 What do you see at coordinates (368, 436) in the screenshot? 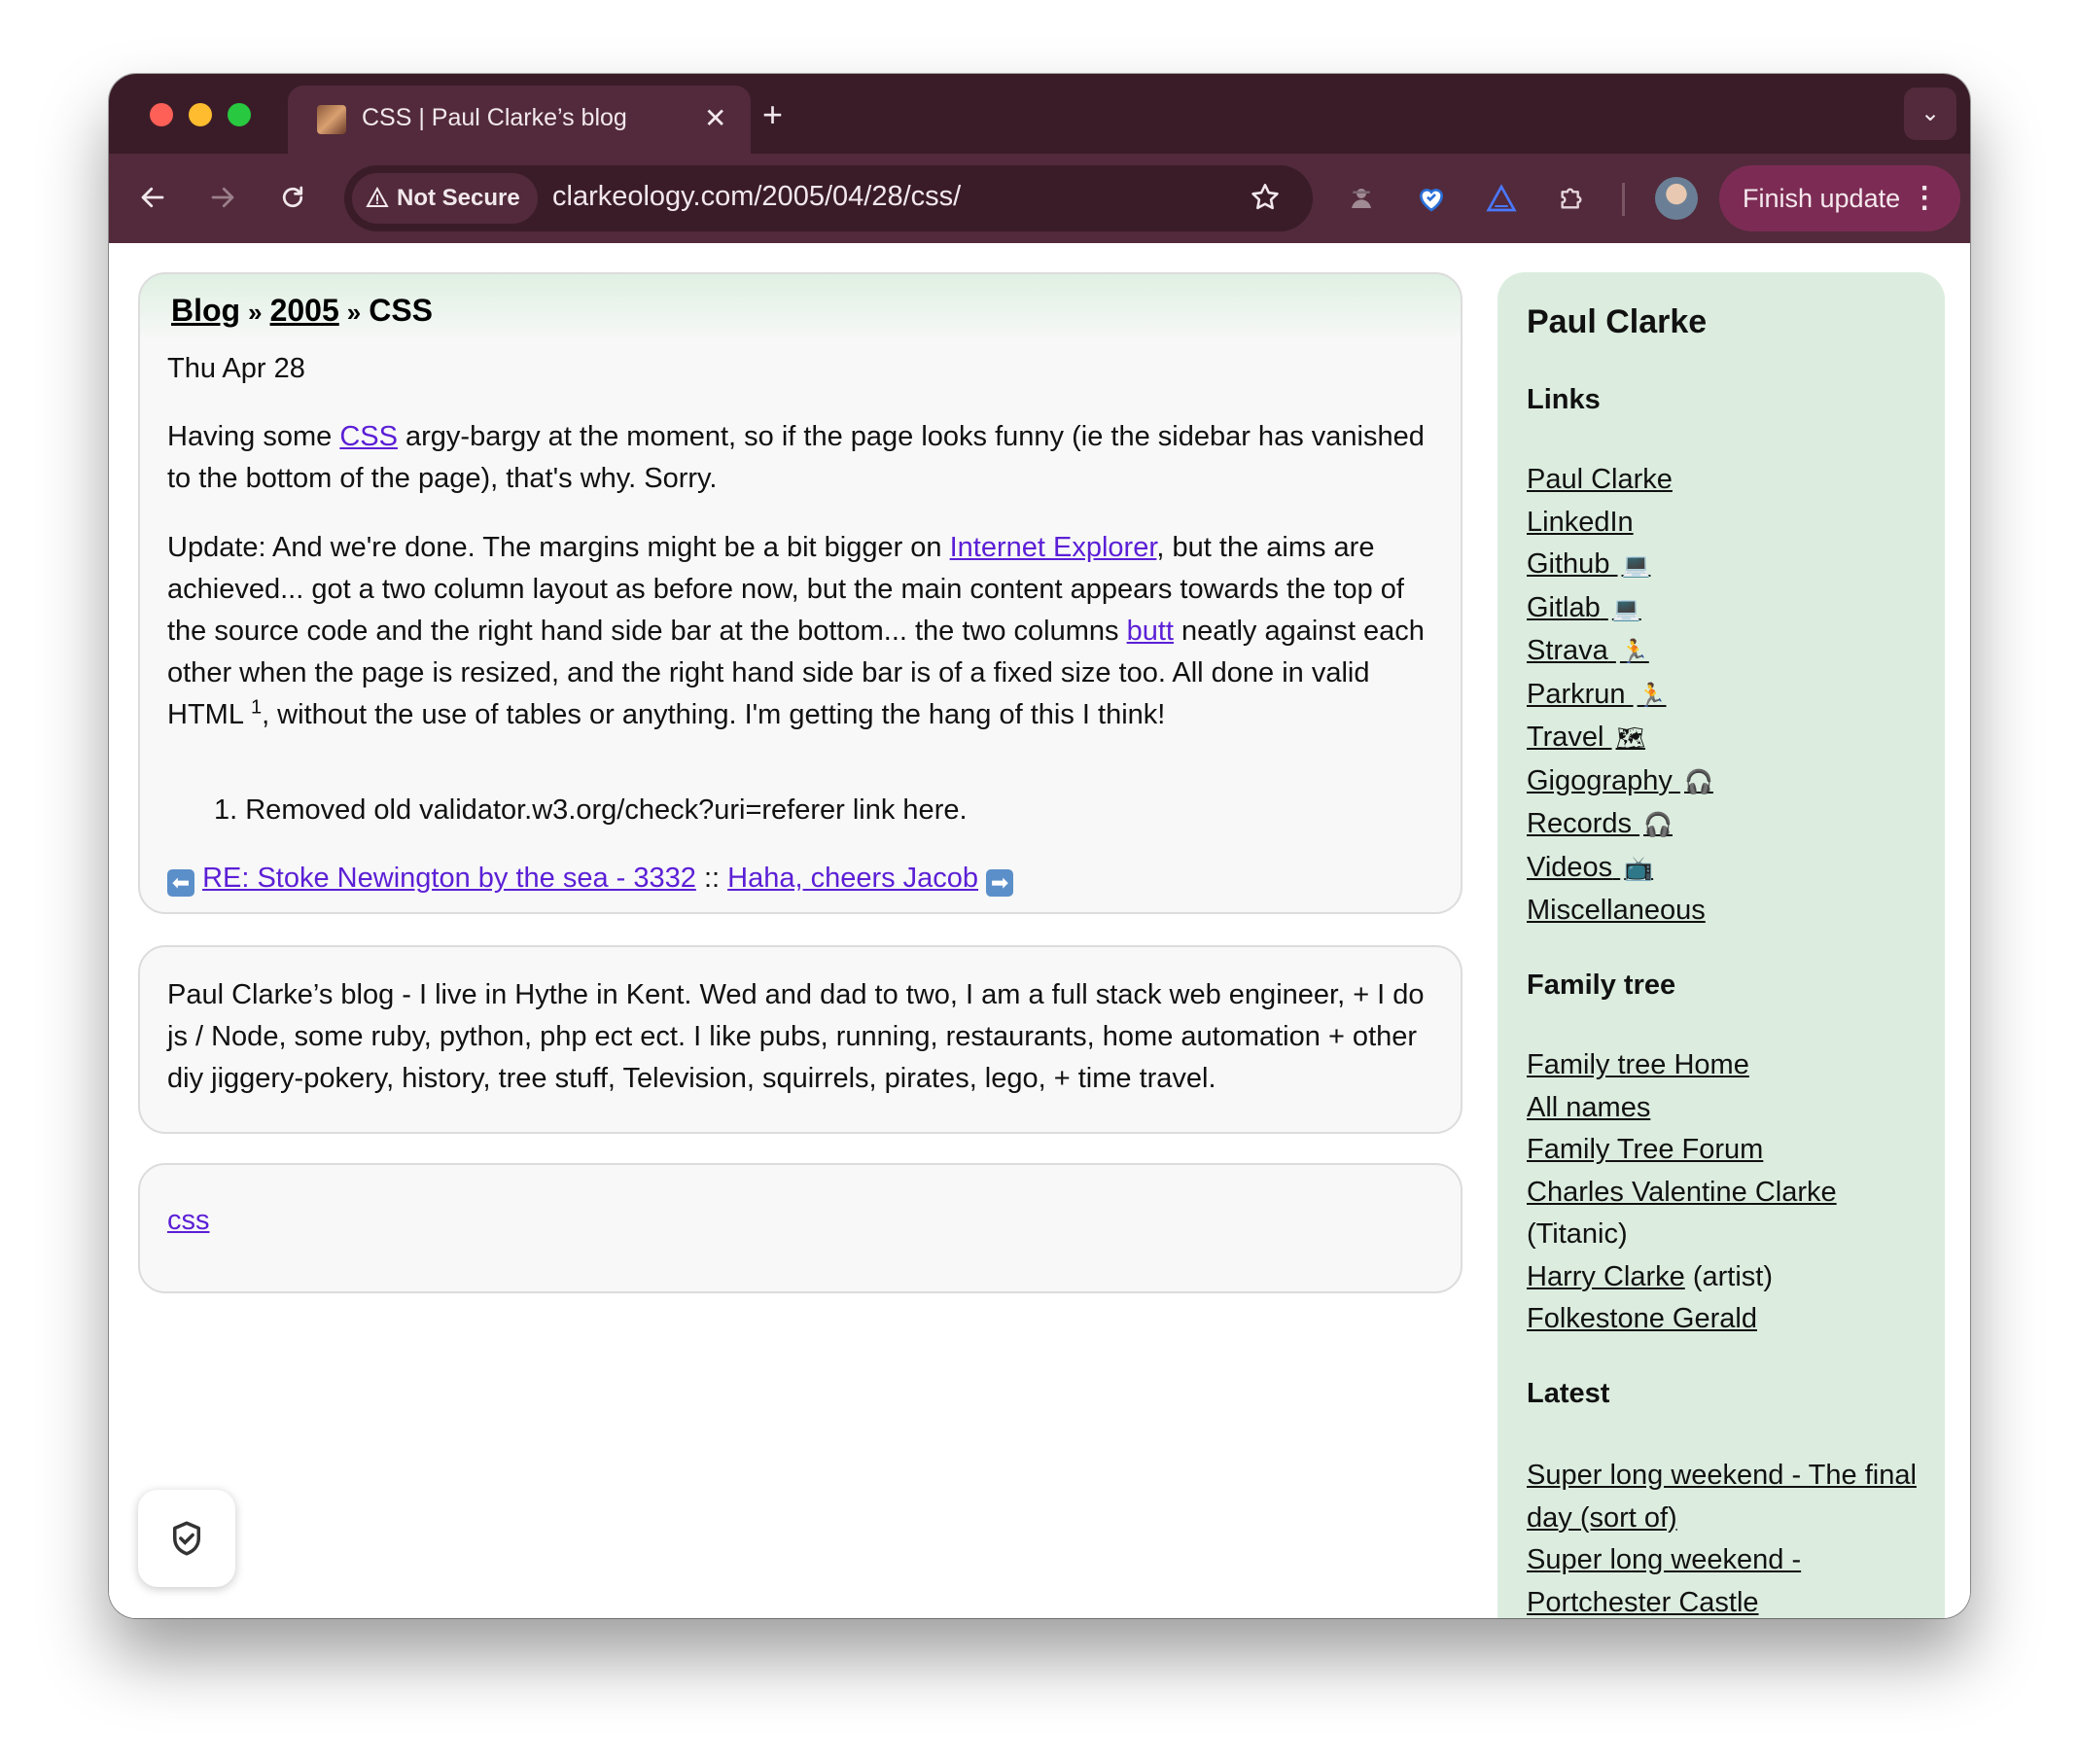
I see `css-link: CSS` at bounding box center [368, 436].